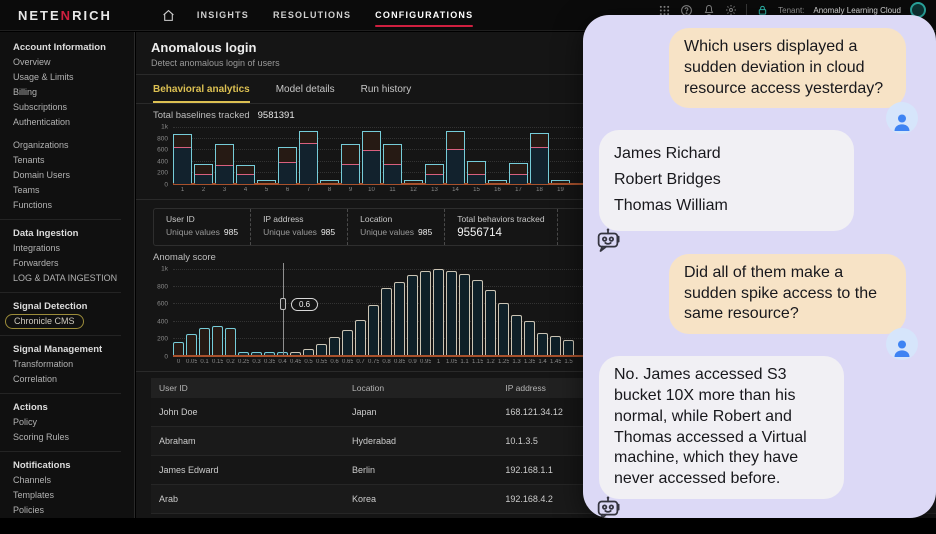 The height and width of the screenshot is (534, 936). Describe the element at coordinates (479, 233) in the screenshot. I see `stat-value: 9556714` at that location.